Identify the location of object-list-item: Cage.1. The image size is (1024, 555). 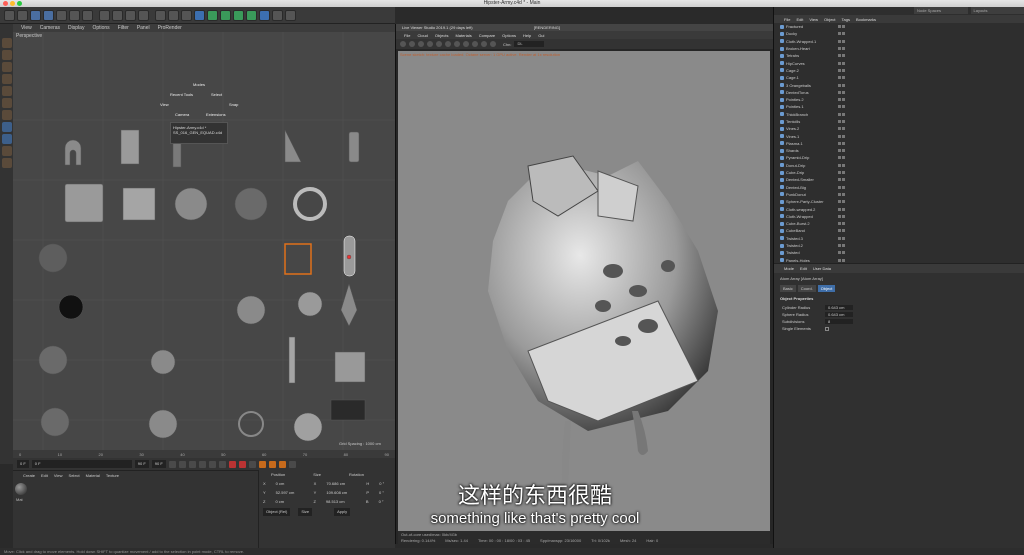
(815, 77).